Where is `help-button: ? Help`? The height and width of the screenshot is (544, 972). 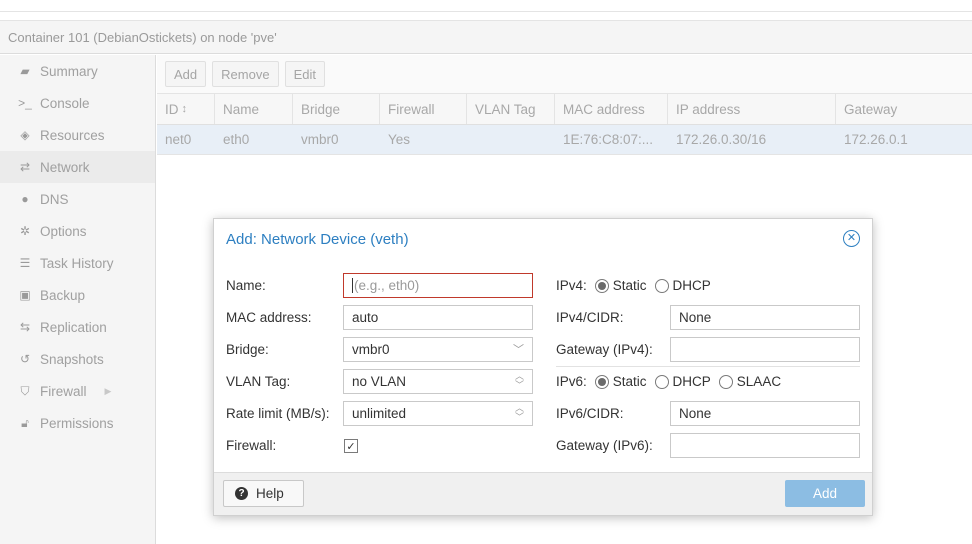
help-button: ? Help is located at coordinates (263, 493).